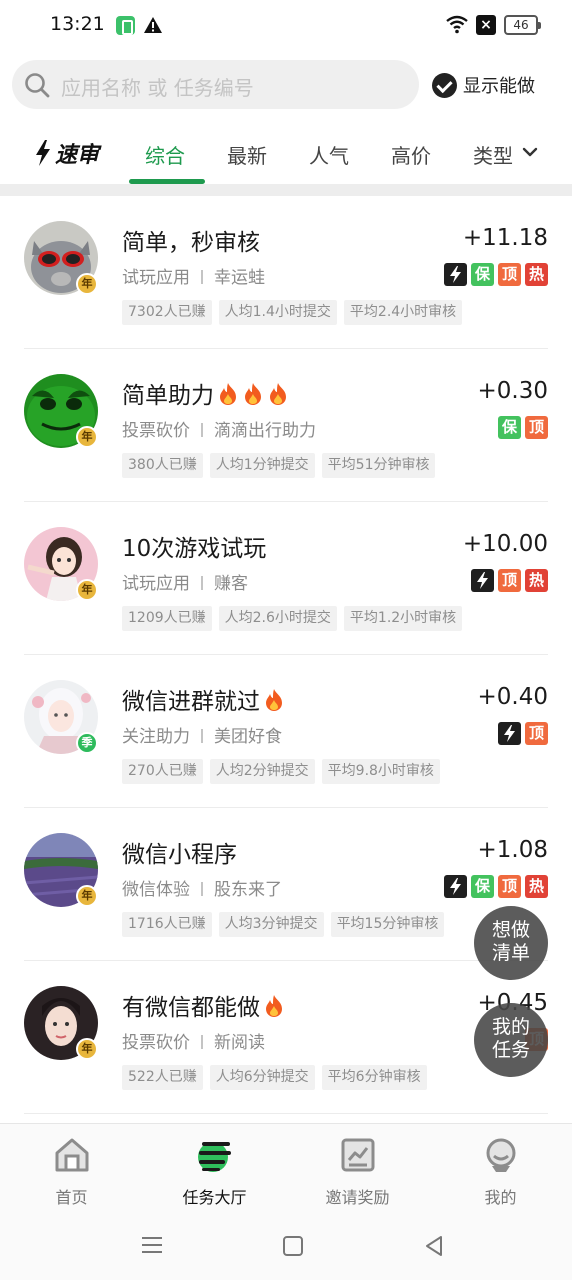  I want to click on app-notification-icon, so click(125, 25).